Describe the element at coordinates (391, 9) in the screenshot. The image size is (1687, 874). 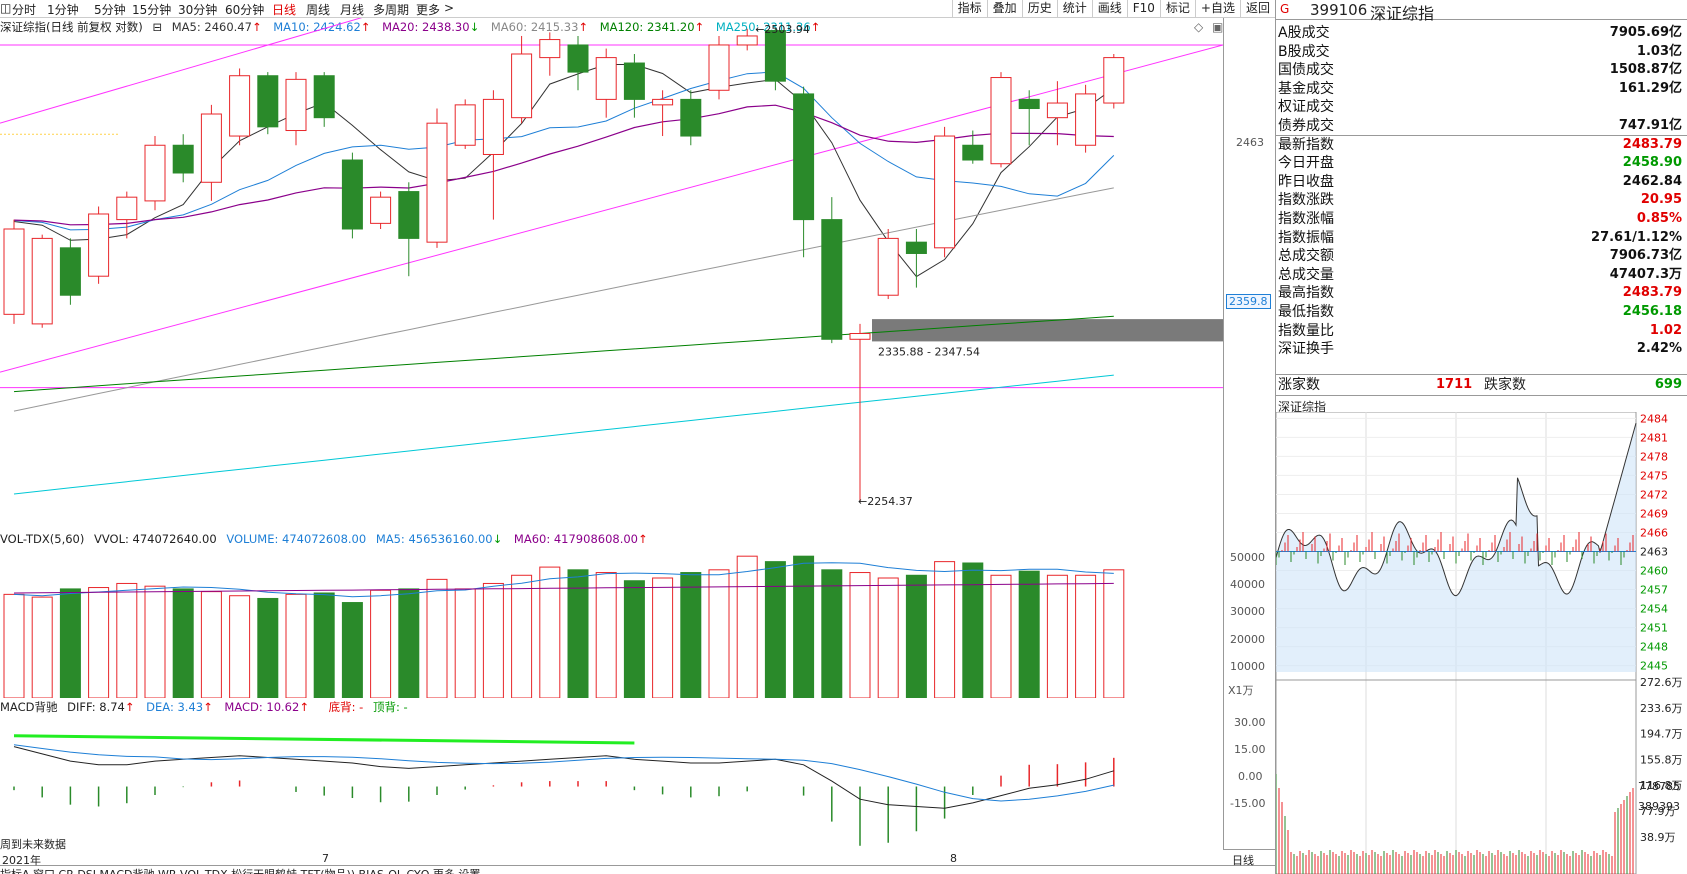
I see `period-tab-multi: 多周期` at that location.